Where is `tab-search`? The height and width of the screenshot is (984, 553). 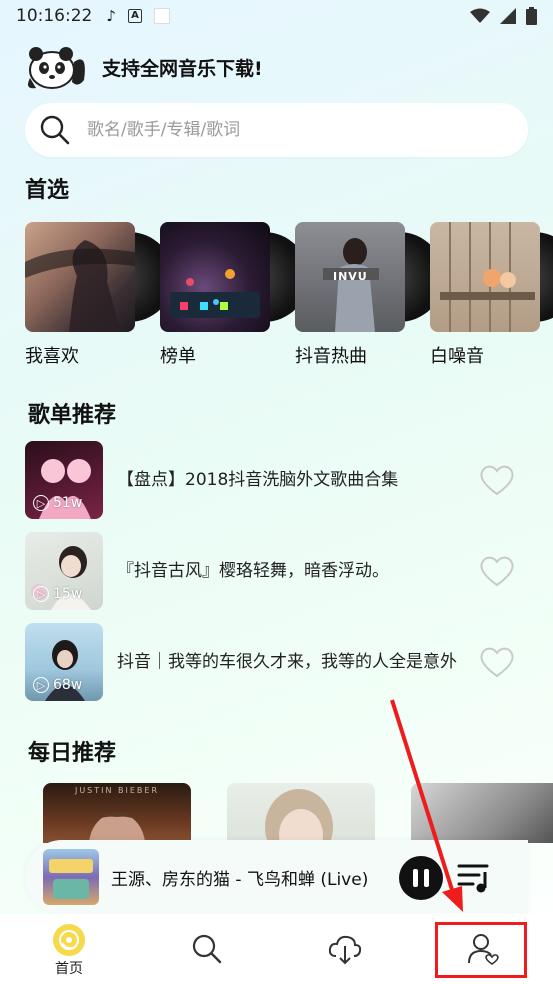
tab-search is located at coordinates (207, 949).